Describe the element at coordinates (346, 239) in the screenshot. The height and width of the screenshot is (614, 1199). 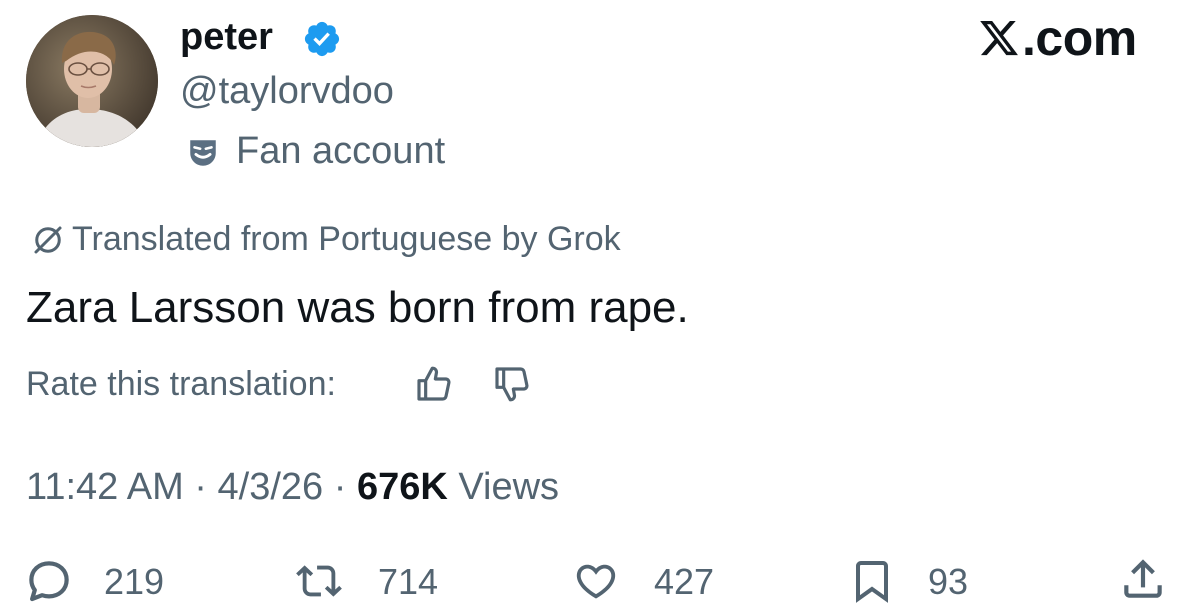
I see `translation-label: Translated from Portuguese by Grok` at that location.